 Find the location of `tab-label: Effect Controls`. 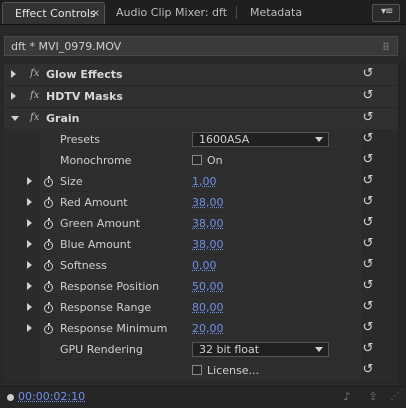

tab-label: Effect Controls is located at coordinates (55, 13).